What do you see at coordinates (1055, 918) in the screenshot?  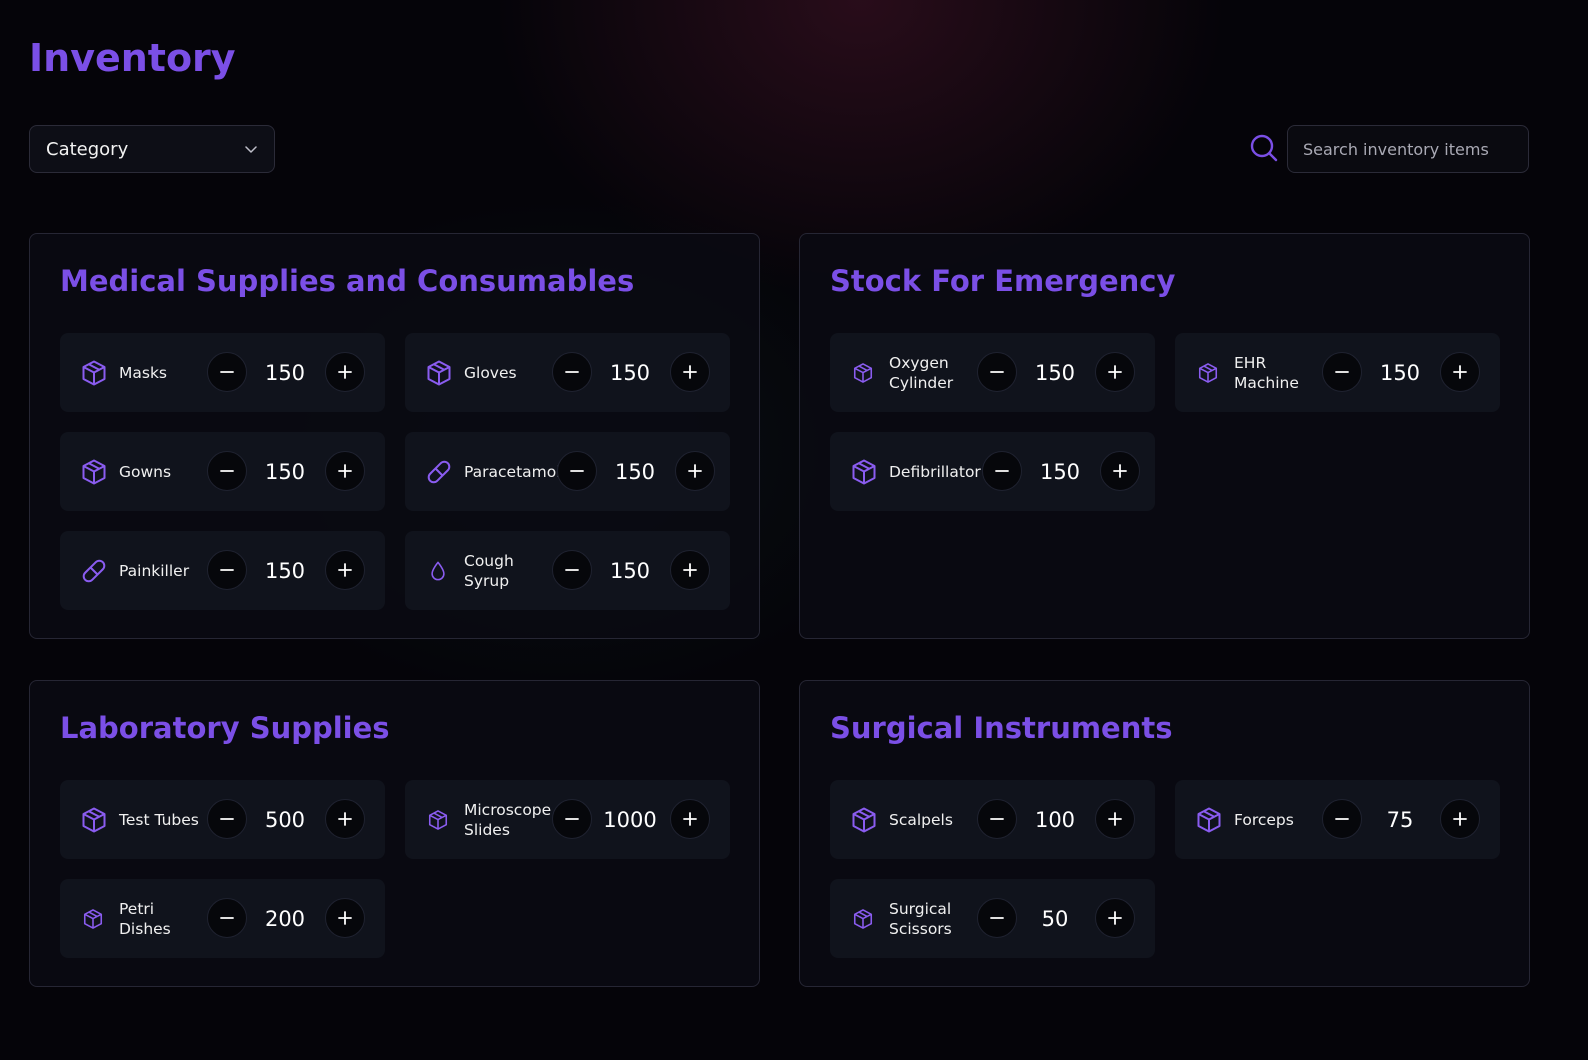 I see `item-quantity: 50` at bounding box center [1055, 918].